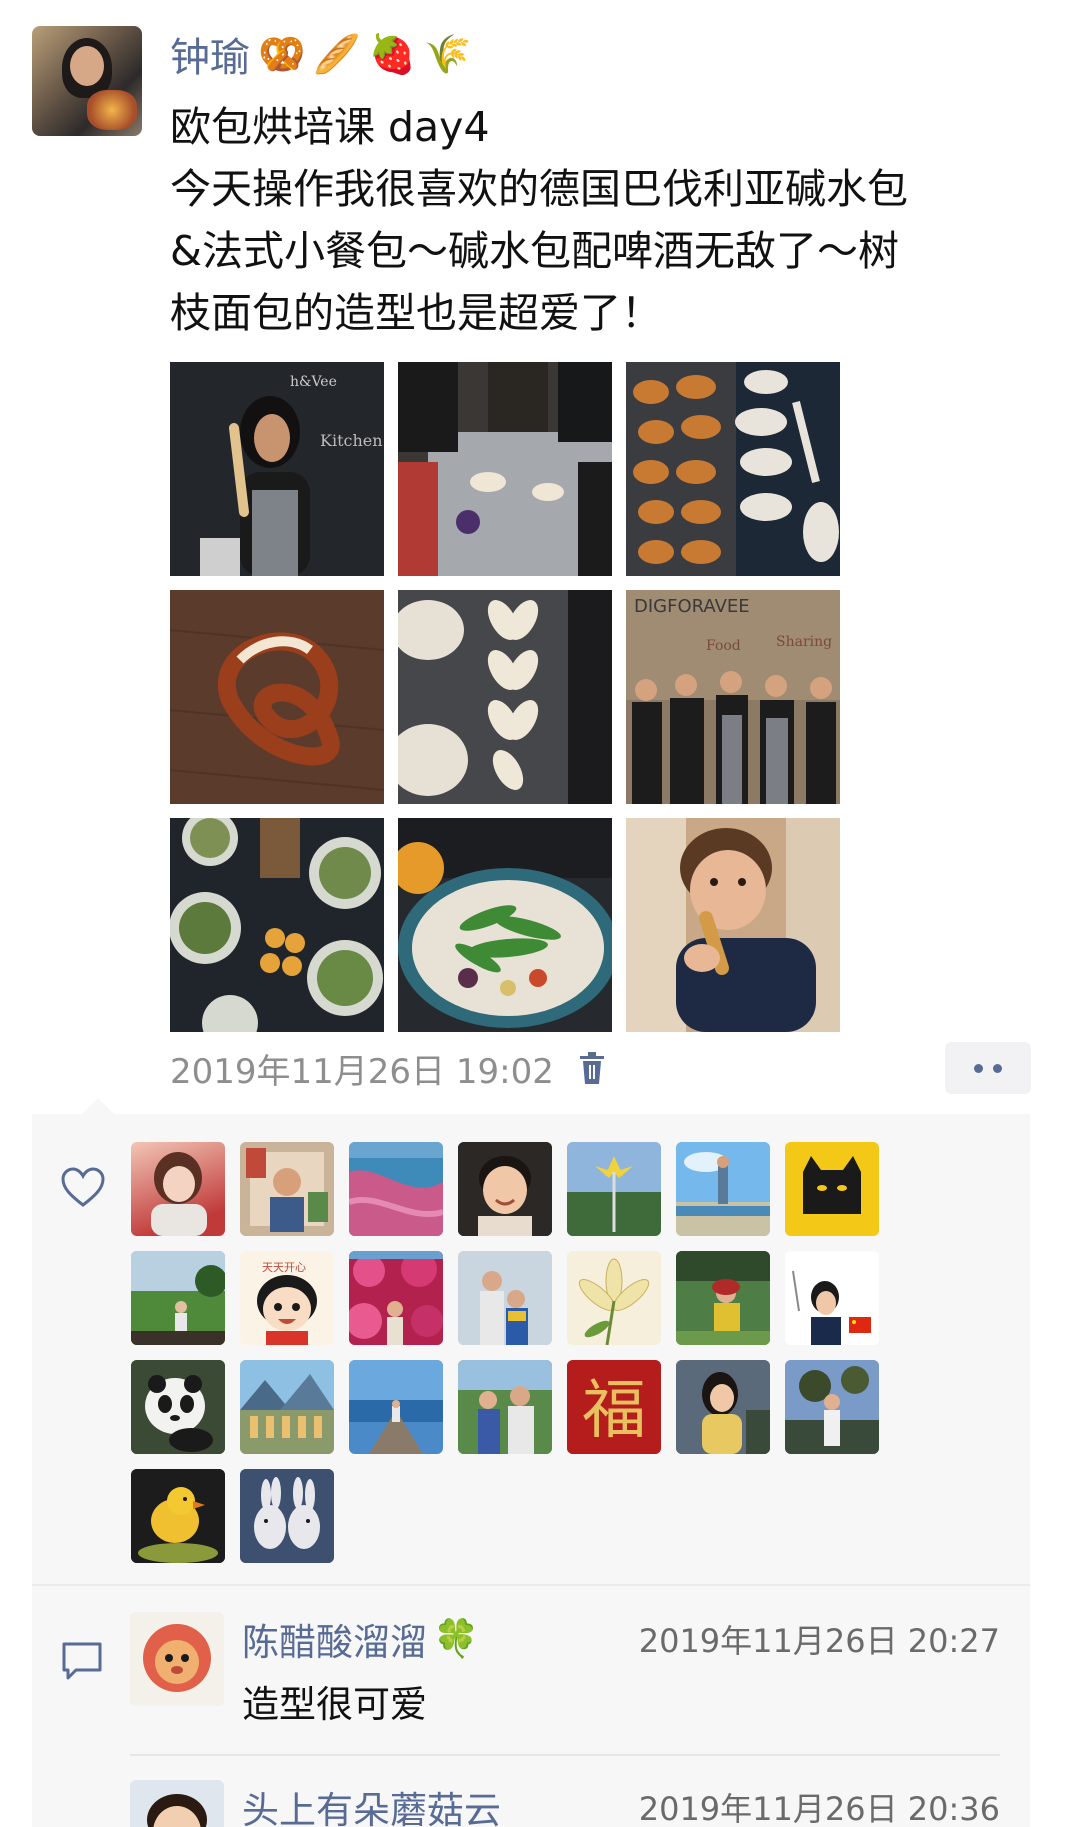 The width and height of the screenshot is (1080, 1827). Describe the element at coordinates (819, 1808) in the screenshot. I see `comment-time: 2019年11月26日 20:36` at that location.